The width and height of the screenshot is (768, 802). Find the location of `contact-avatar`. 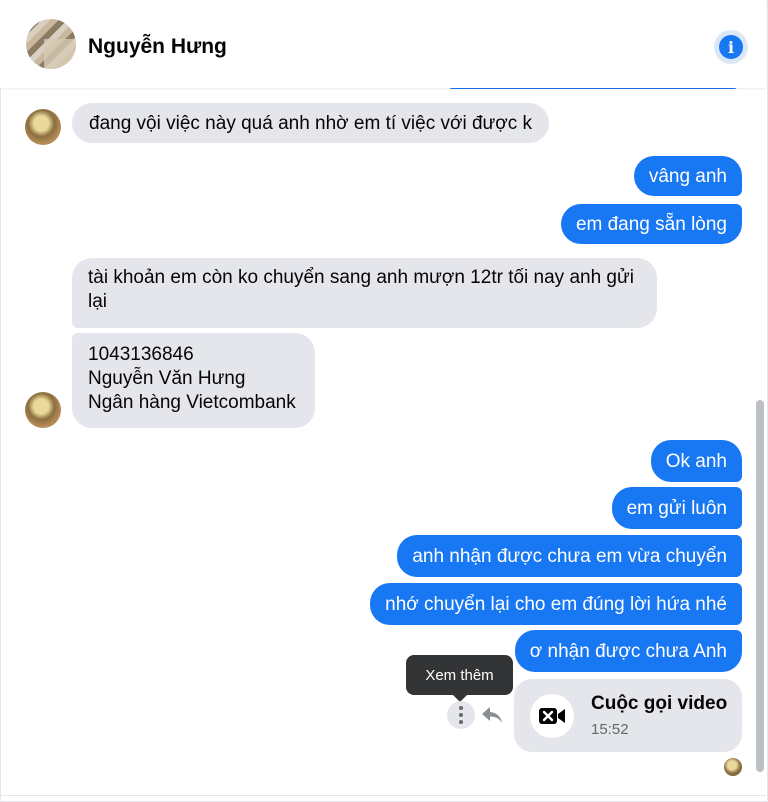

contact-avatar is located at coordinates (51, 44).